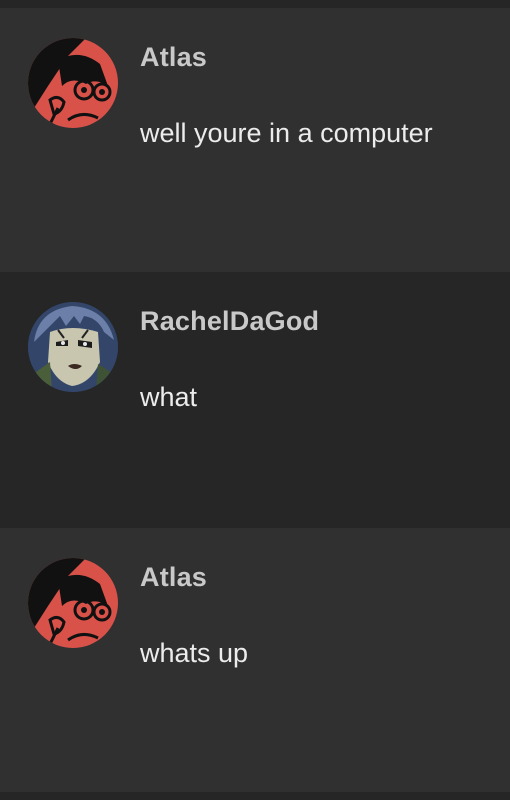 This screenshot has height=800, width=510. I want to click on message-text: whats up, so click(194, 653).